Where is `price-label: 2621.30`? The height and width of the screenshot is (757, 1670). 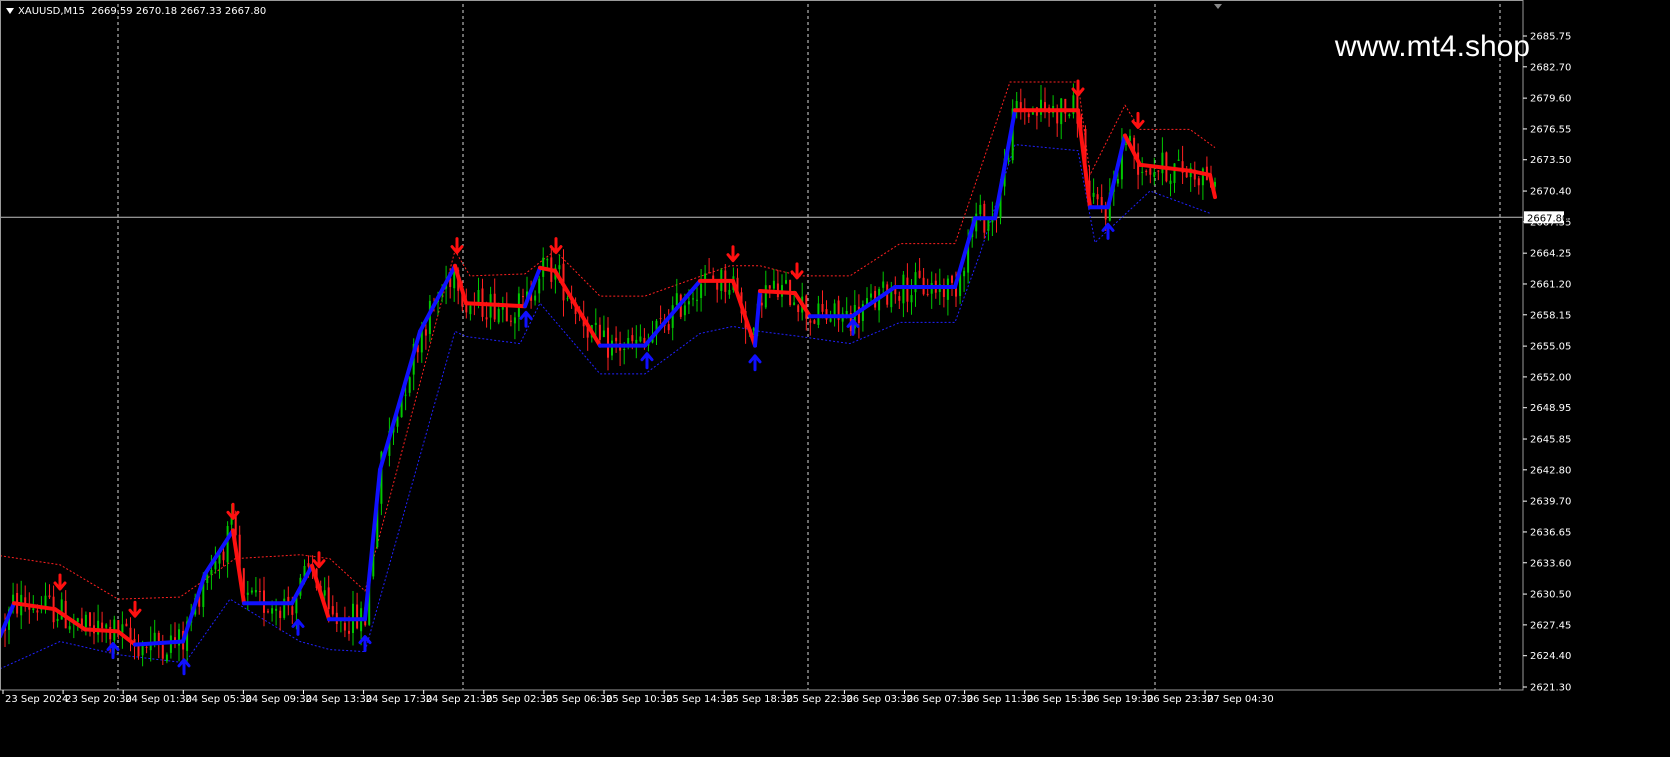 price-label: 2621.30 is located at coordinates (1550, 688).